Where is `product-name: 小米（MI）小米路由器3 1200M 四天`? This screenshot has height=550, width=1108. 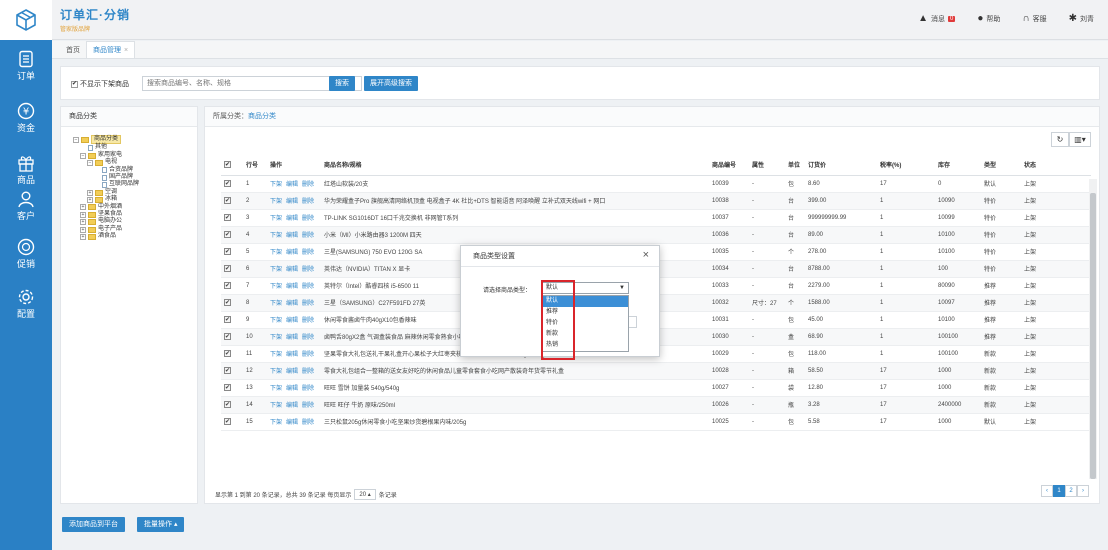
product-name: 小米（MI）小米路由器3 1200M 四天 is located at coordinates (515, 235).